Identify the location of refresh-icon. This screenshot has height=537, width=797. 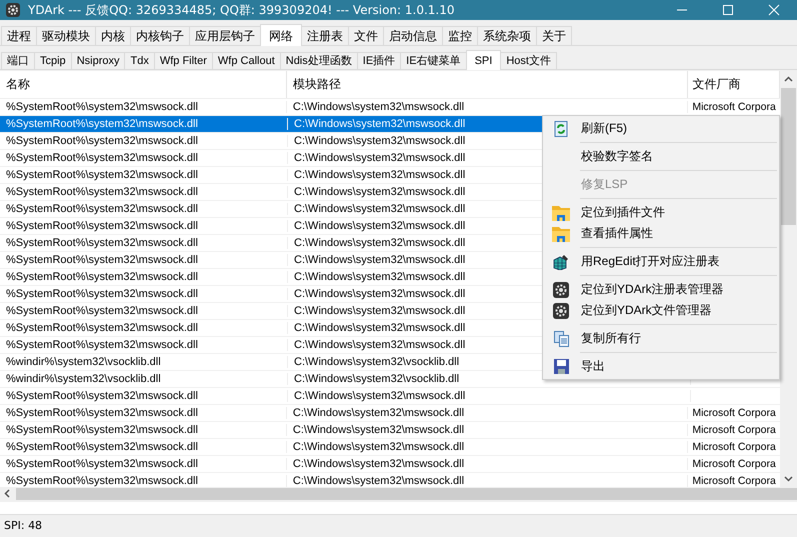
(561, 128).